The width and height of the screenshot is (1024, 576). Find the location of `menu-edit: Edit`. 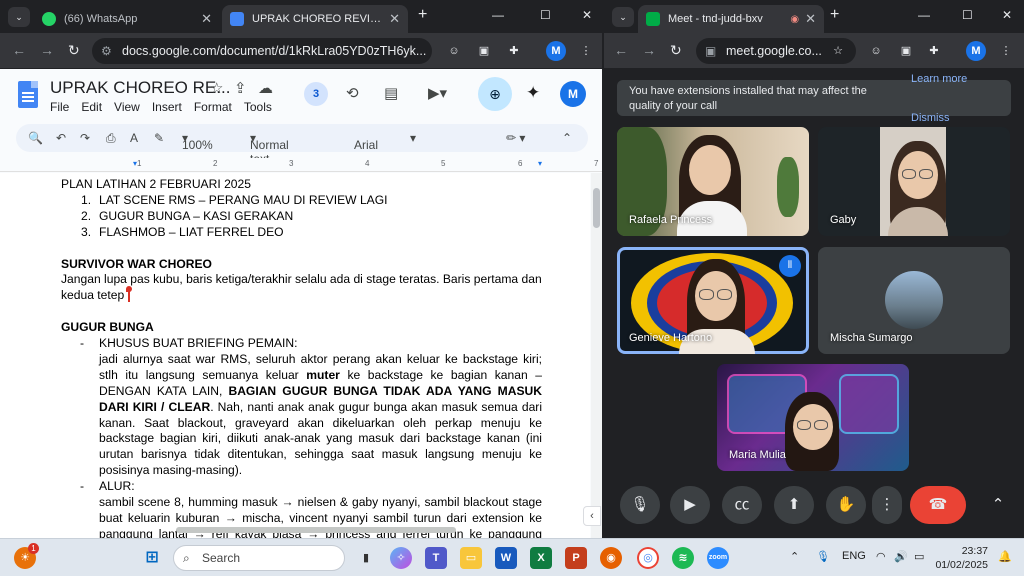

menu-edit: Edit is located at coordinates (91, 107).